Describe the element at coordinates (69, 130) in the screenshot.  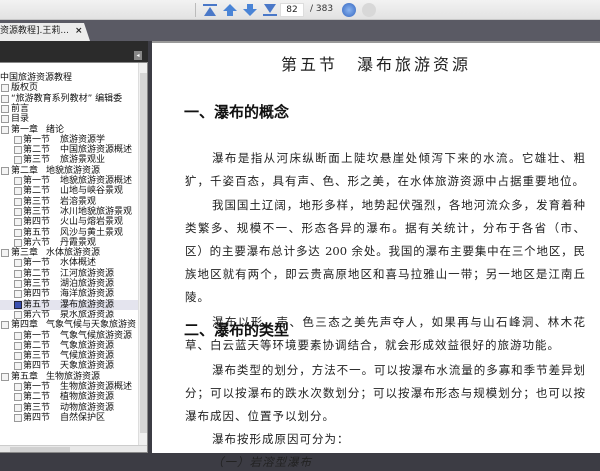
I see `bookmark-item: 第一章 绪论` at that location.